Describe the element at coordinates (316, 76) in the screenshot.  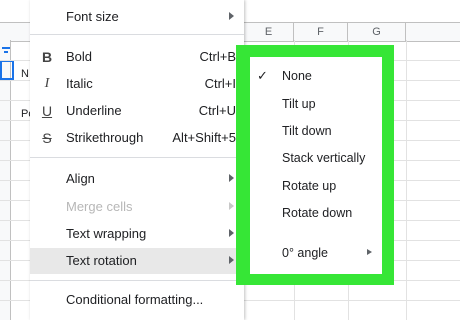
I see `rotation-option-none: ✓ None` at that location.